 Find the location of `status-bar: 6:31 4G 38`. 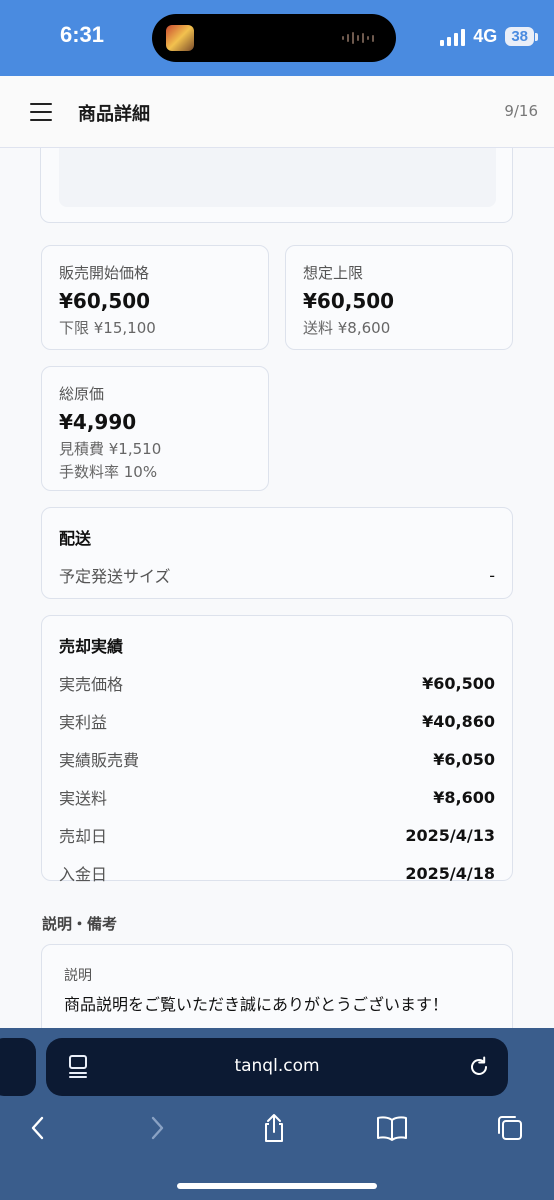

status-bar: 6:31 4G 38 is located at coordinates (277, 38).